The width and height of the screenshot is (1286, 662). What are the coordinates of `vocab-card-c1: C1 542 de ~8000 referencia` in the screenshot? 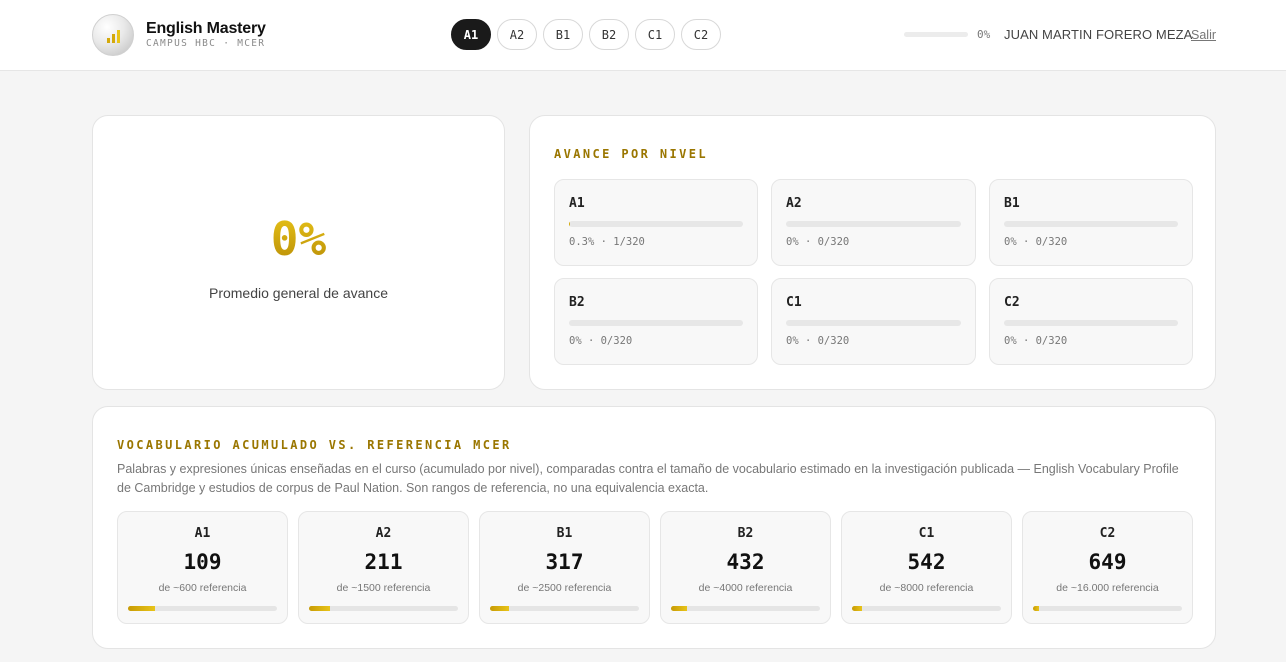 It's located at (926, 567).